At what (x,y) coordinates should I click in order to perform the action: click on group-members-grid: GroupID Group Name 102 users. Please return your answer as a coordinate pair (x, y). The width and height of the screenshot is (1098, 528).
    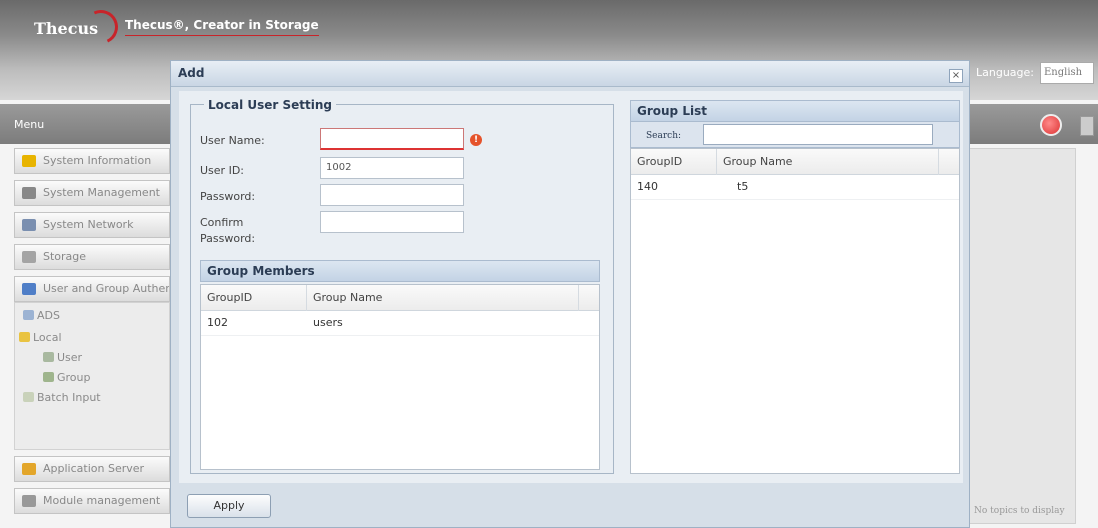
    Looking at the image, I should click on (400, 377).